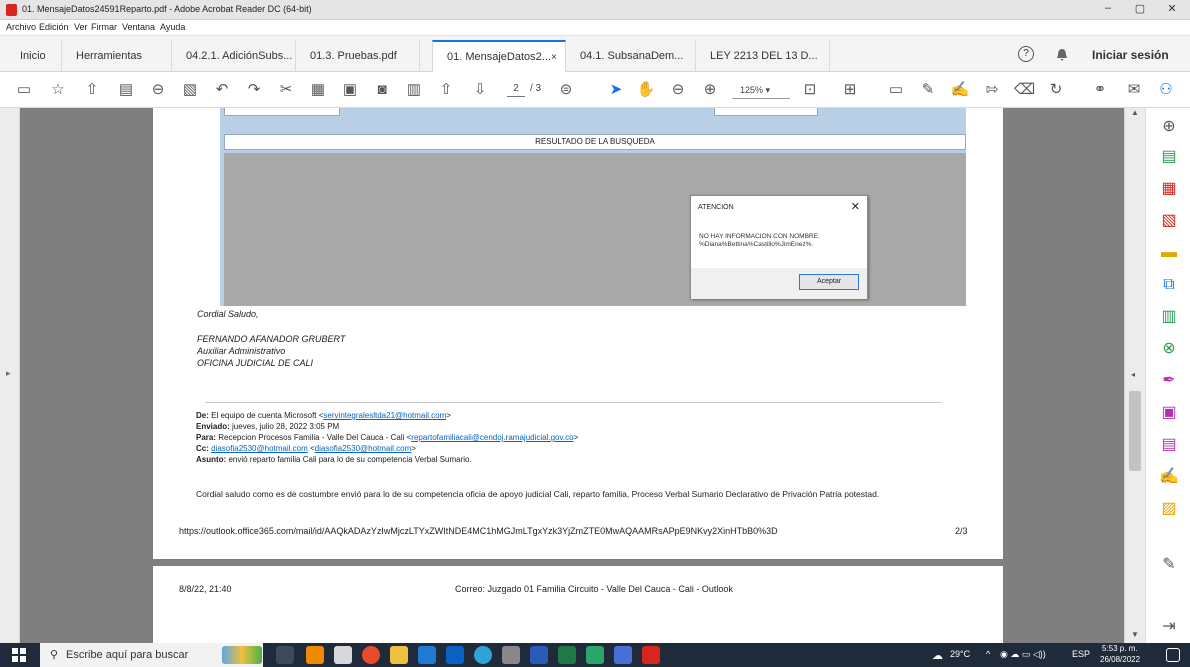 The image size is (1190, 667). What do you see at coordinates (810, 90) in the screenshot?
I see `fit-page-icon: ⊡` at bounding box center [810, 90].